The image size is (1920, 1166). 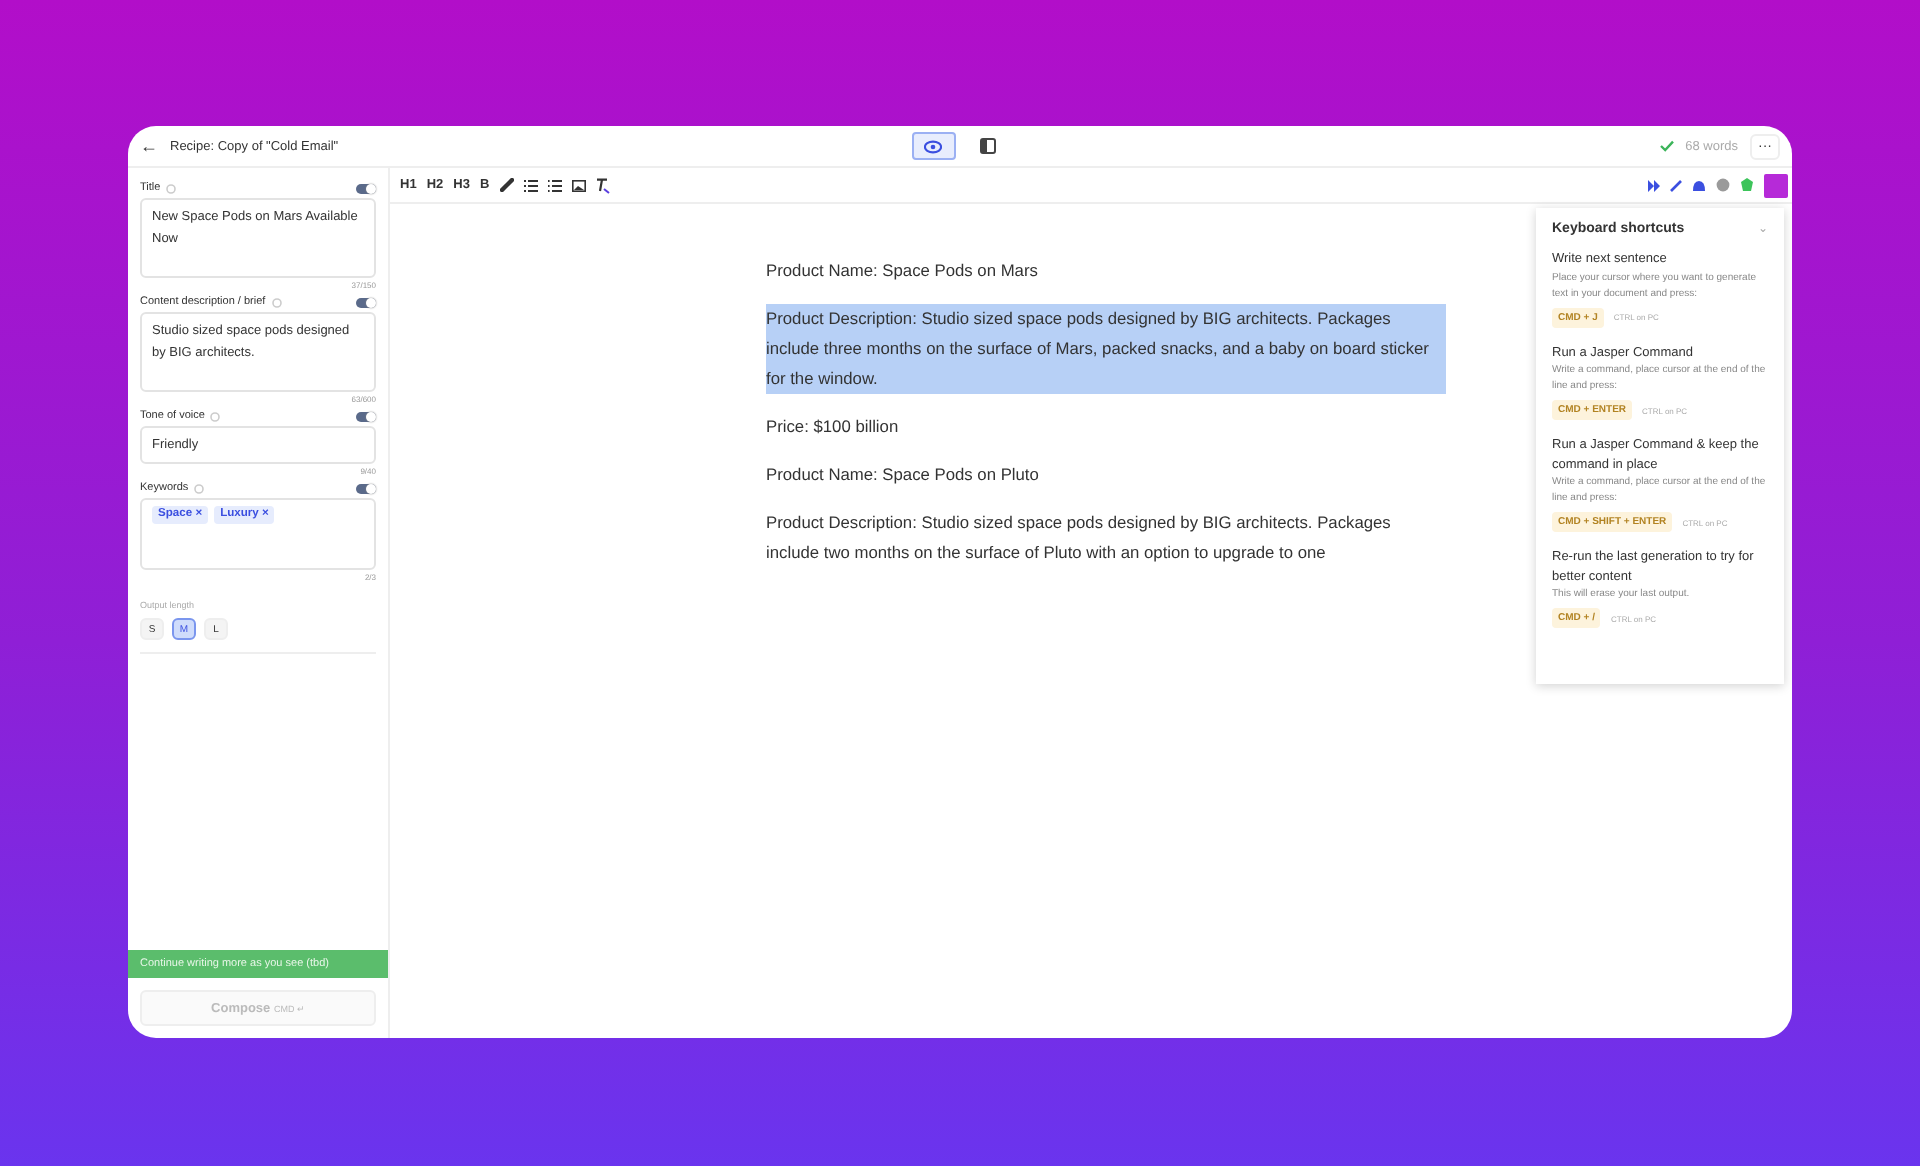 What do you see at coordinates (1776, 185) in the screenshot?
I see `avatar-icon` at bounding box center [1776, 185].